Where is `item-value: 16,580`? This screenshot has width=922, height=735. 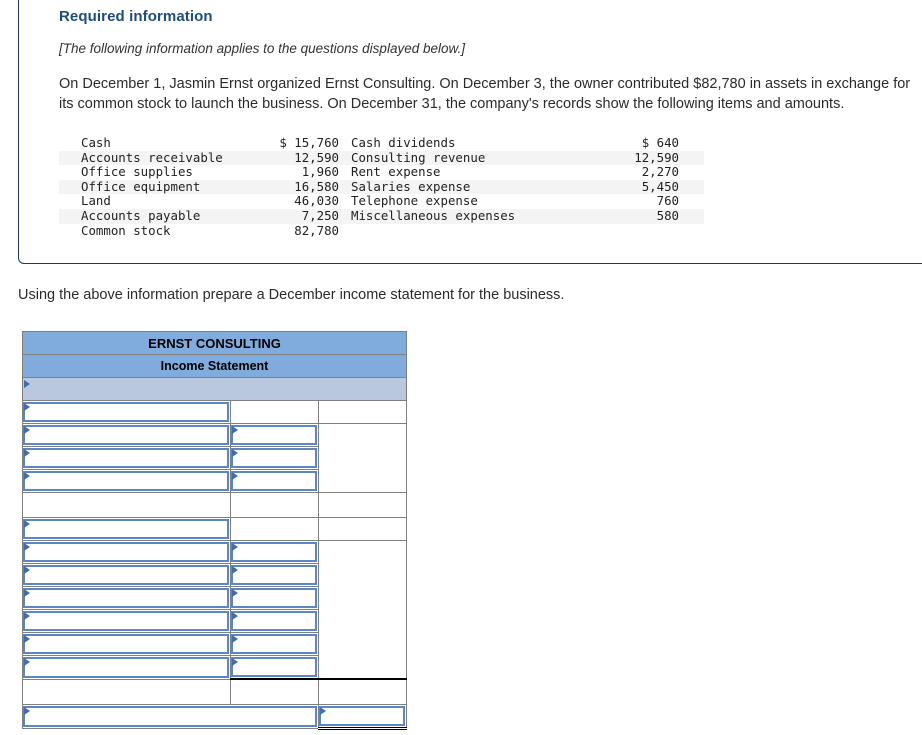 item-value: 16,580 is located at coordinates (316, 186).